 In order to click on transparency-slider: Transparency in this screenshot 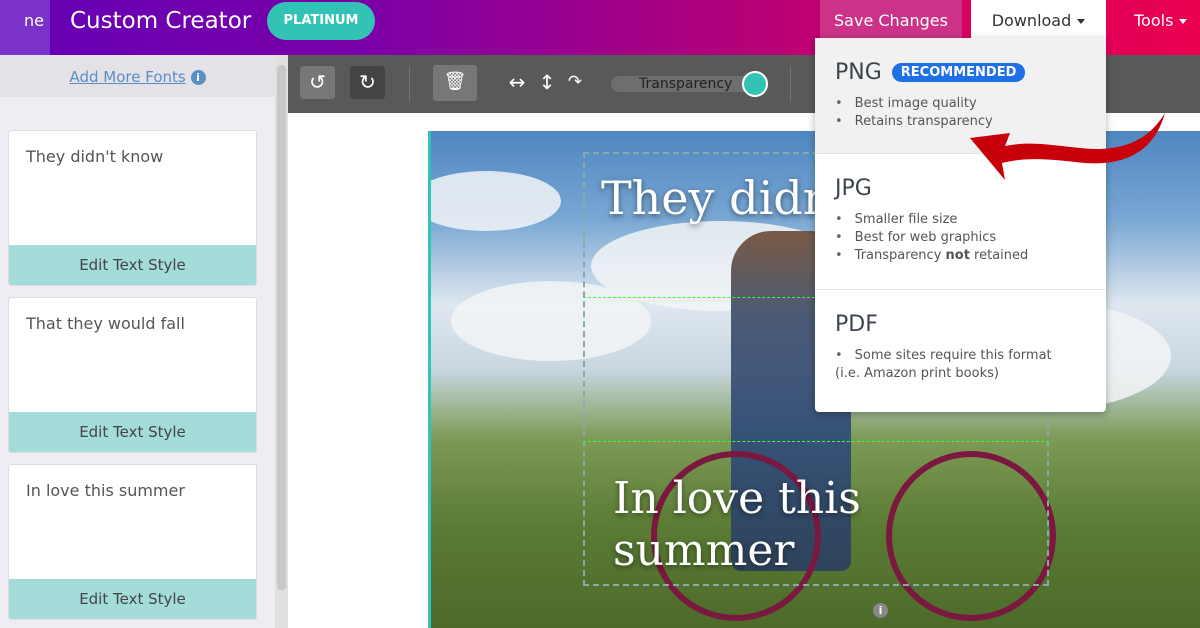, I will do `click(686, 84)`.